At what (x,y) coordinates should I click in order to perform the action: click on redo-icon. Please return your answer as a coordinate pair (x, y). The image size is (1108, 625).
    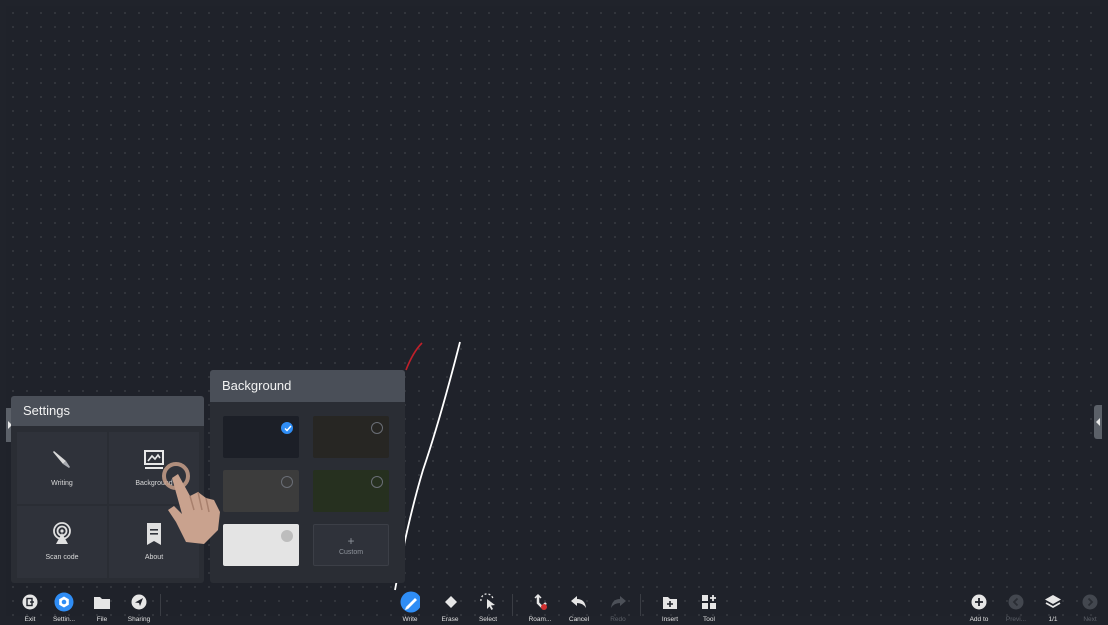
    Looking at the image, I should click on (618, 602).